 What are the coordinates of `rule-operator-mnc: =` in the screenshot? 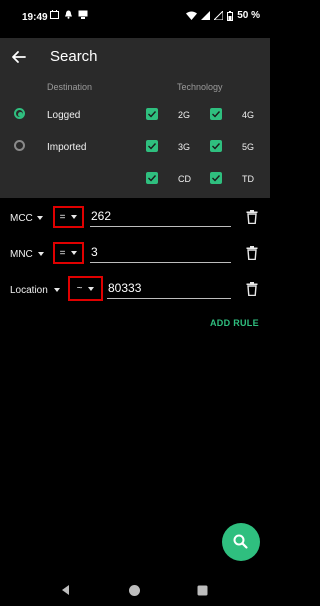 It's located at (68, 253).